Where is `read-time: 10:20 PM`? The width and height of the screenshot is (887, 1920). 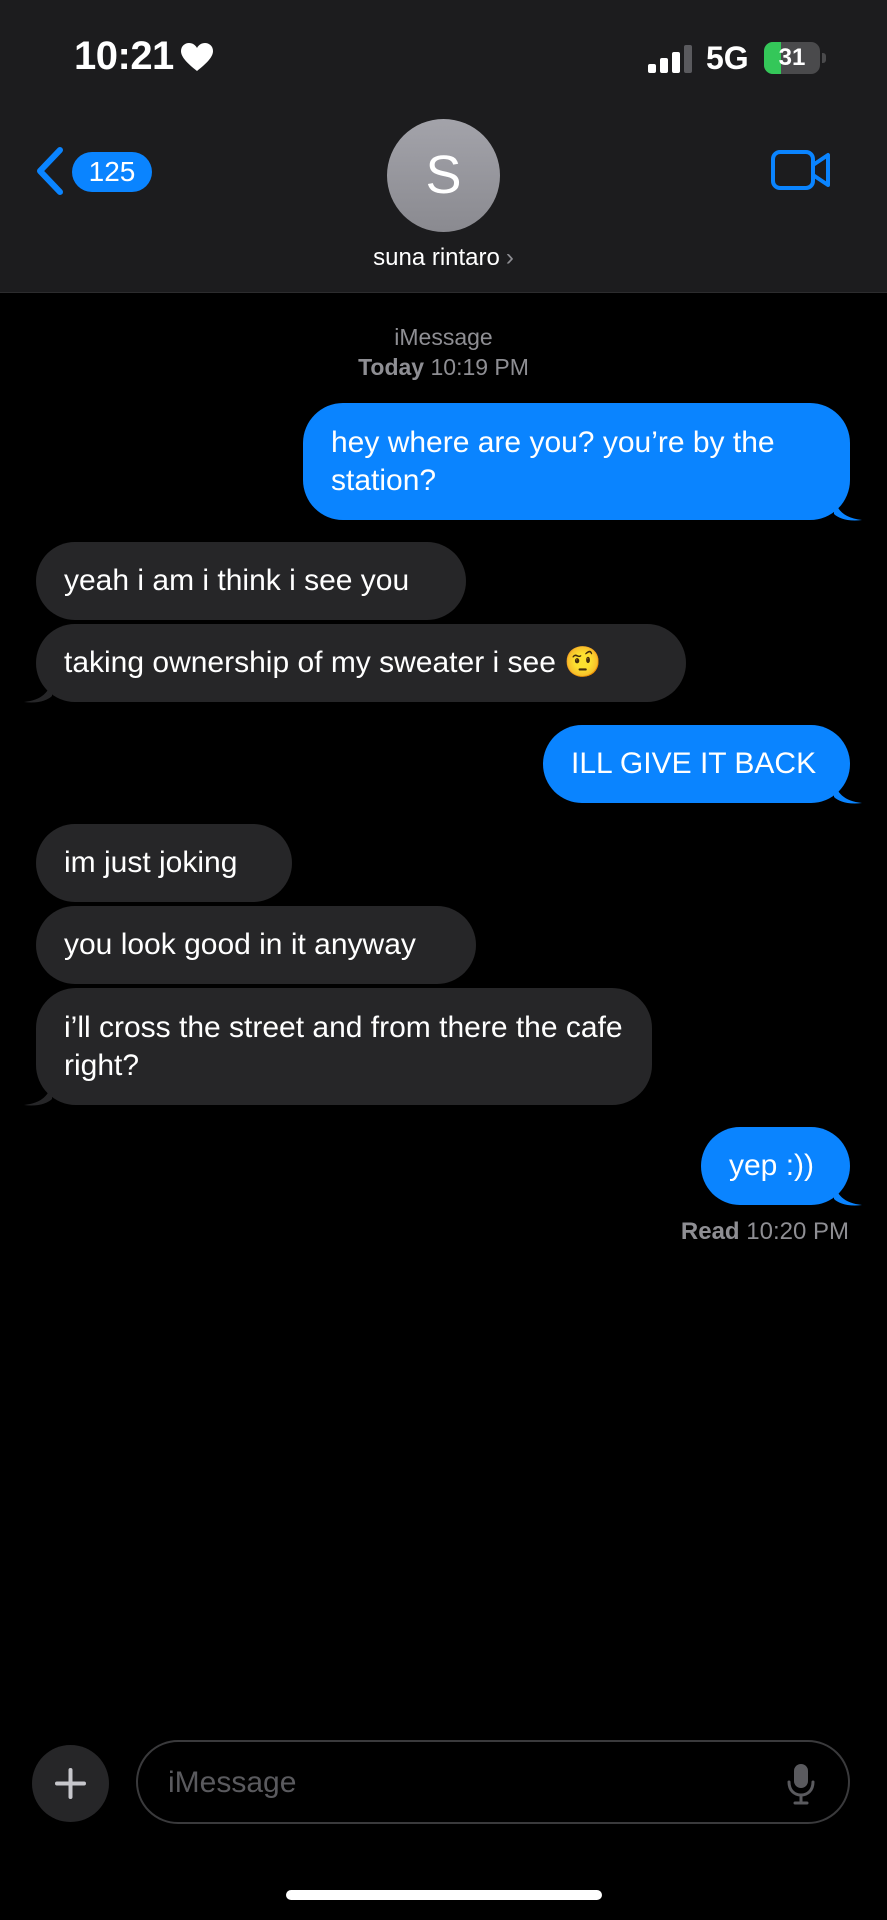 read-time: 10:20 PM is located at coordinates (797, 1231).